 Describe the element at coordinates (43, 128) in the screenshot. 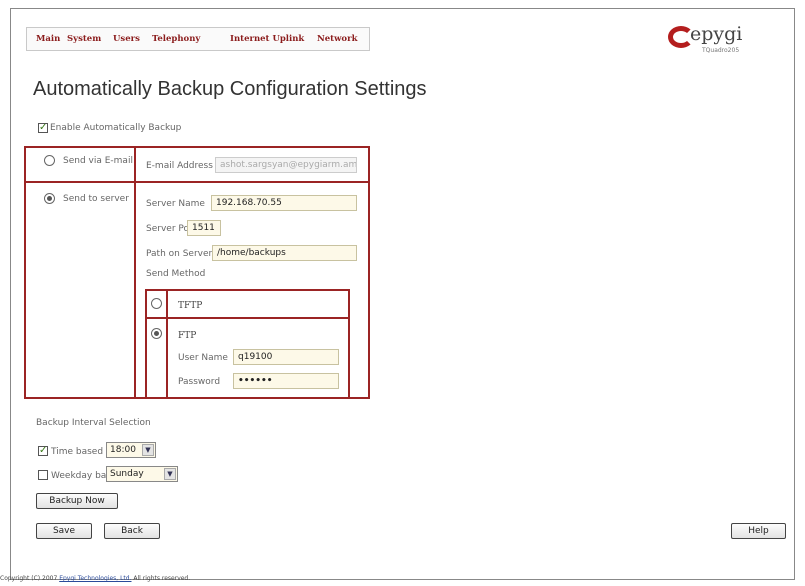

I see `enable-backup-checkbox: ✓` at that location.